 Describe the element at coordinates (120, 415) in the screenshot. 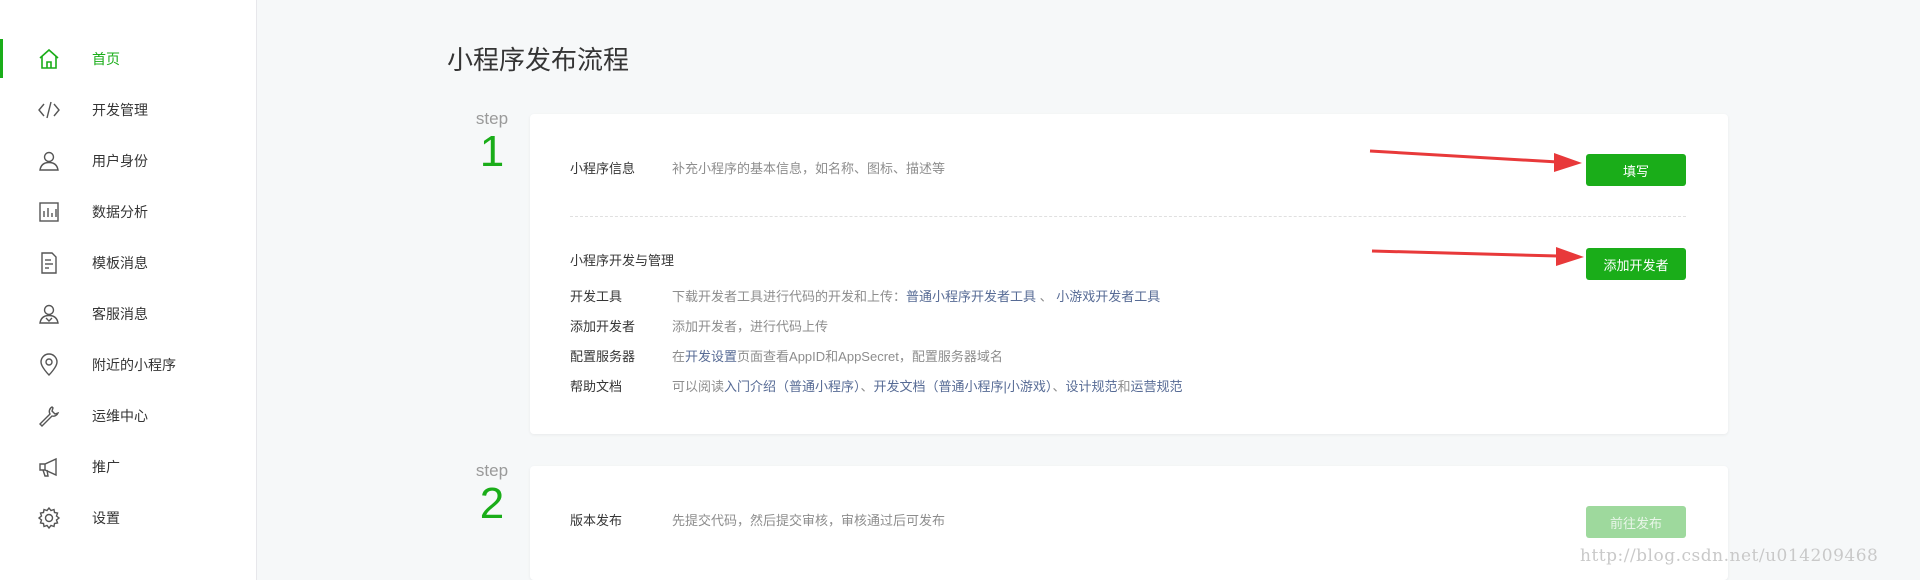

I see `sidebar-item-label: 运维中心` at that location.